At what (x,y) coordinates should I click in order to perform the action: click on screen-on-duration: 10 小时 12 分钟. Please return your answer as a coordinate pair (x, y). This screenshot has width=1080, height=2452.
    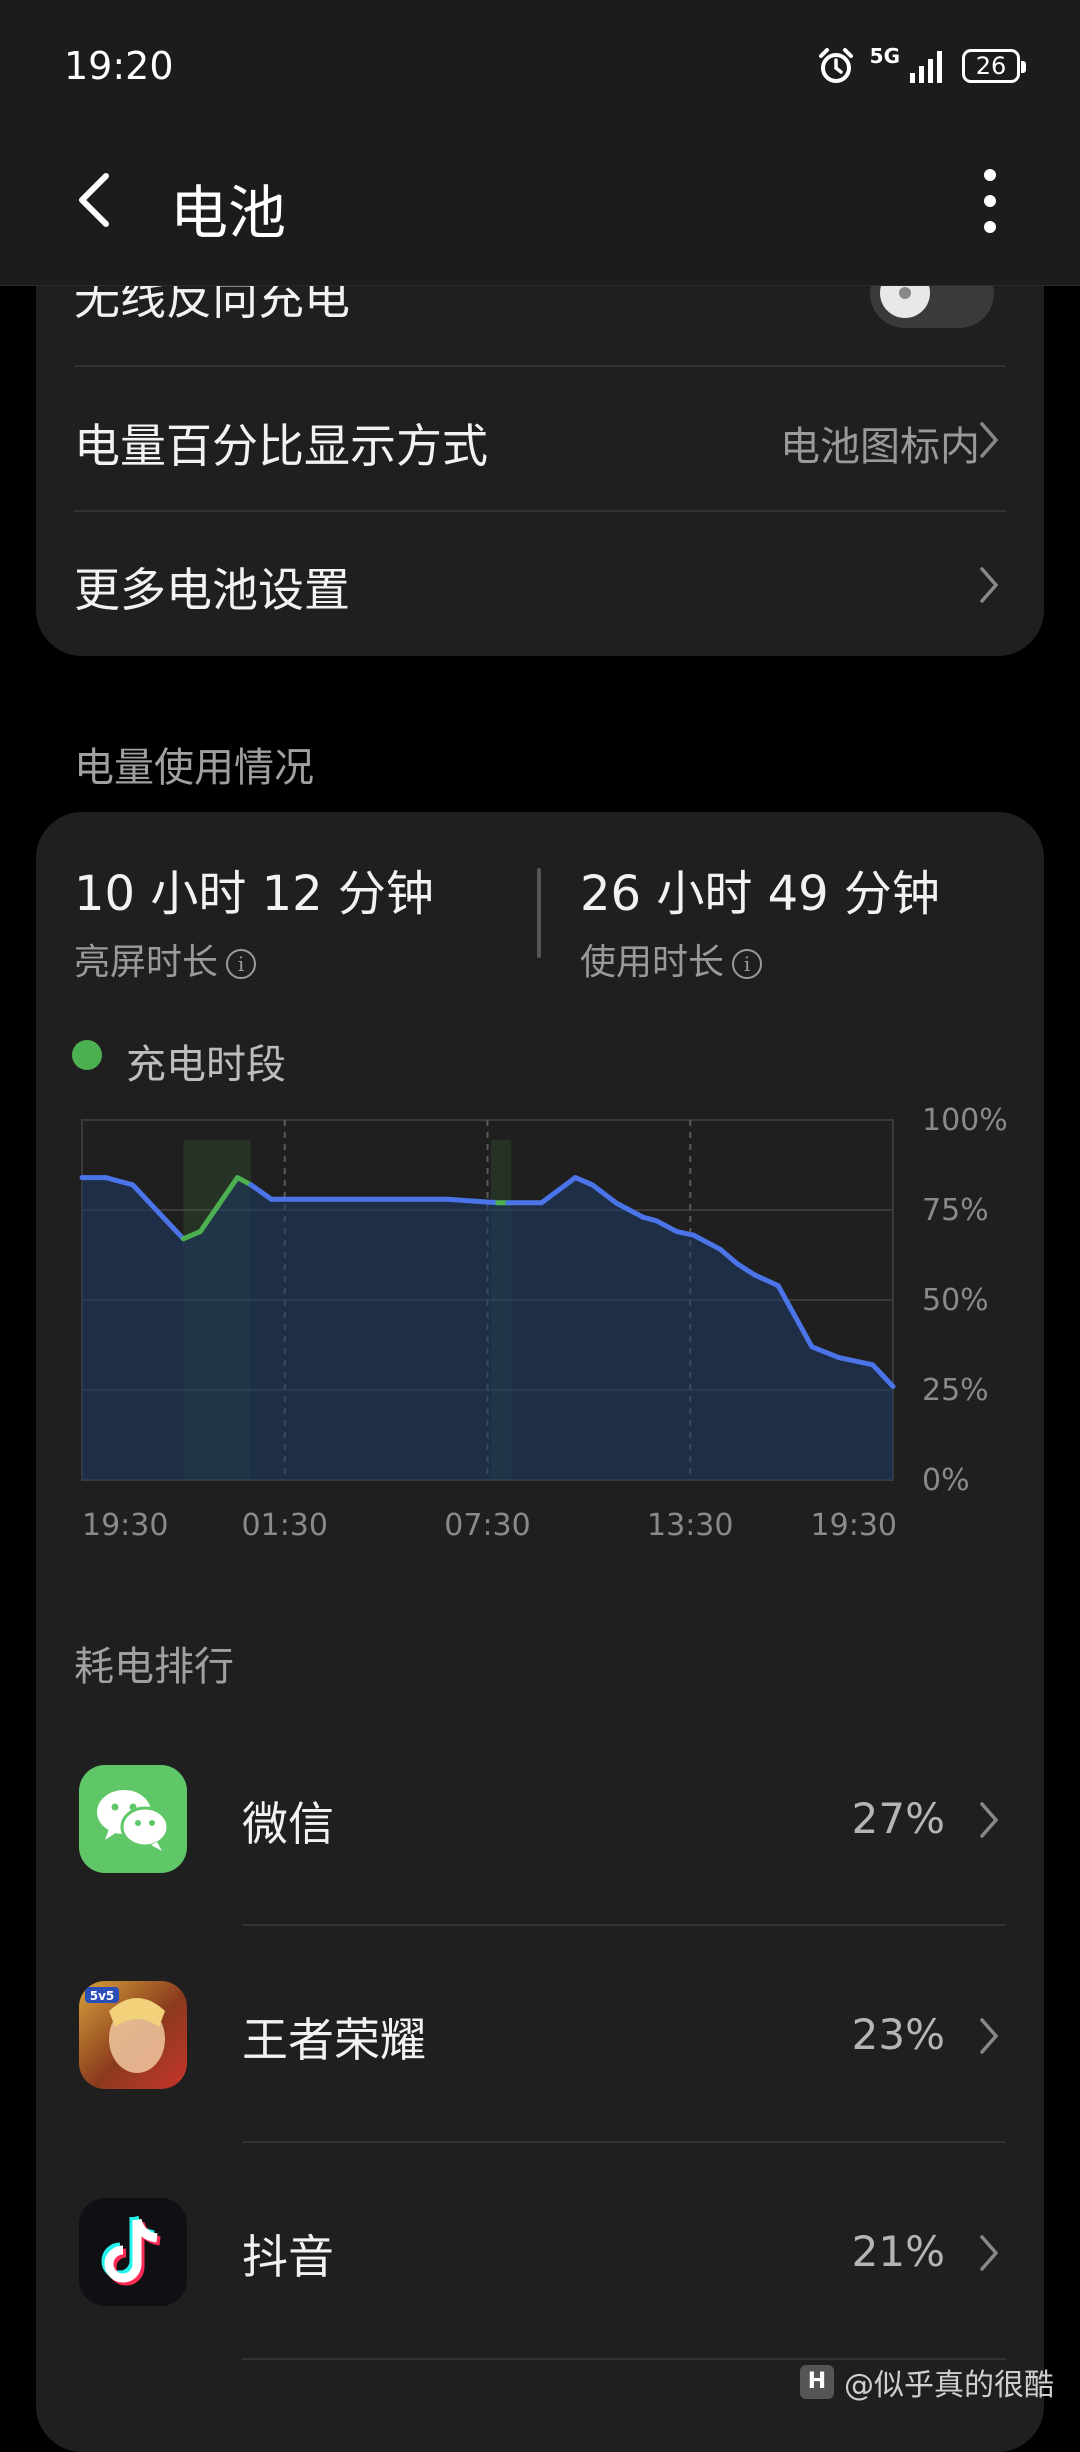
    Looking at the image, I should click on (254, 894).